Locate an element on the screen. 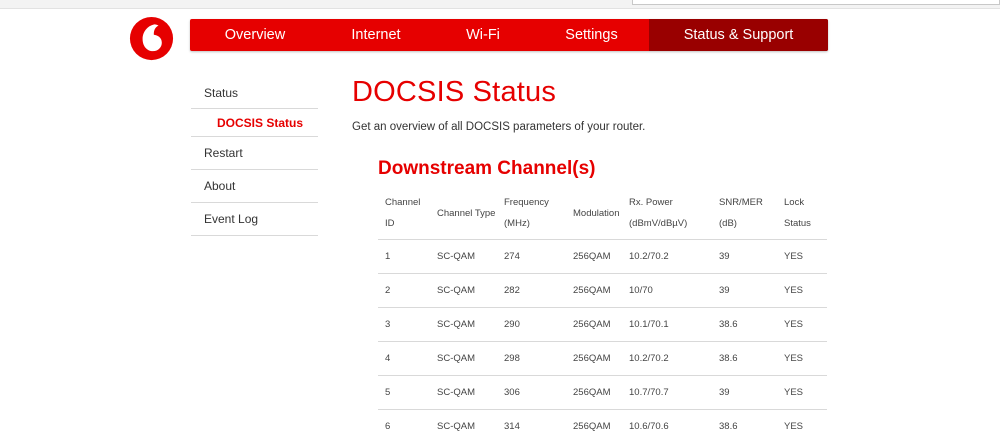  cell-rx-power: 10.7/70.7 is located at coordinates (649, 392).